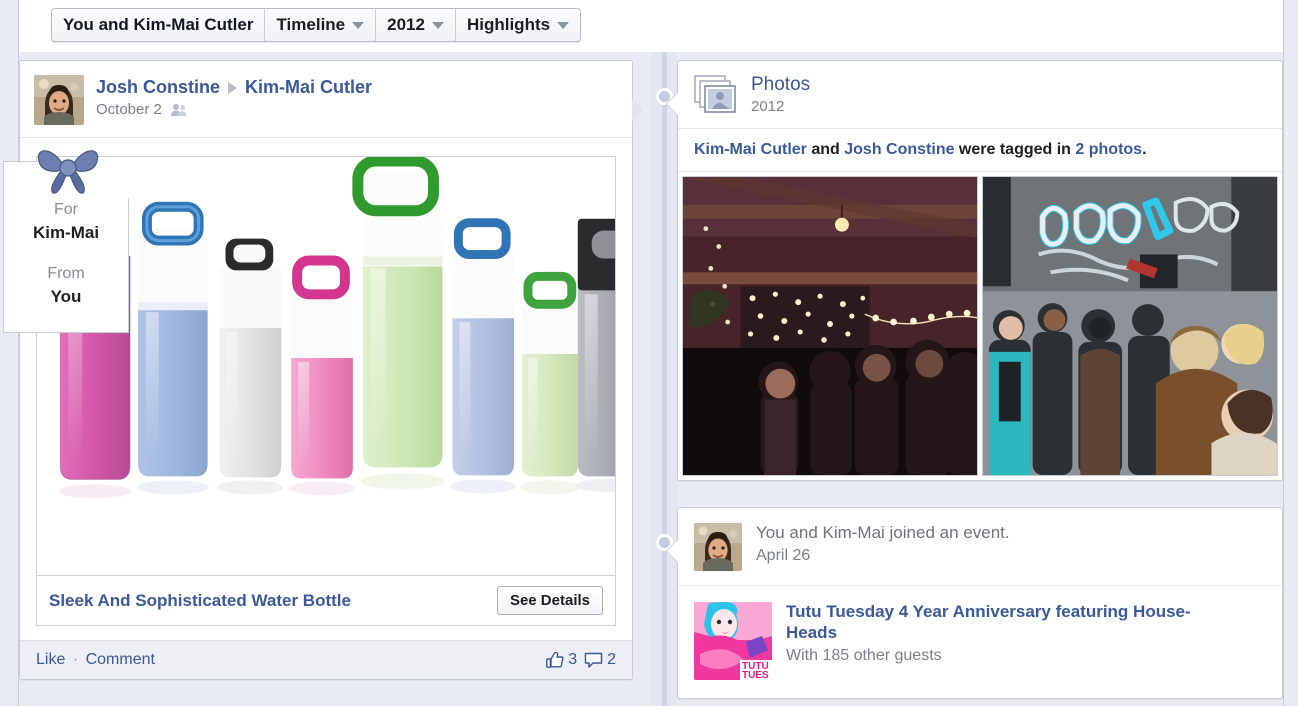 The width and height of the screenshot is (1298, 706). I want to click on photo-warehouse-party, so click(830, 326).